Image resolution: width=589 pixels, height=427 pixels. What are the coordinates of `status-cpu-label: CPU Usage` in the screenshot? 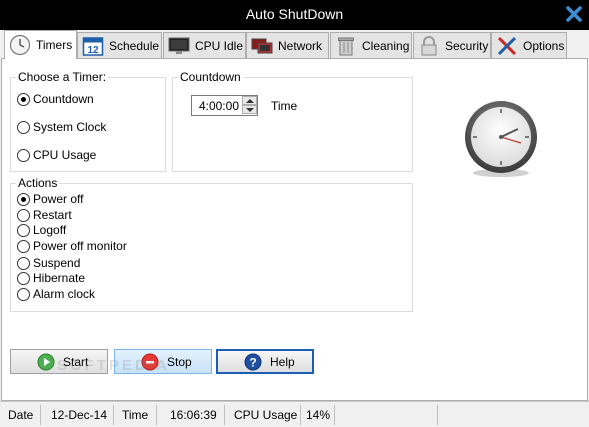 It's located at (266, 414).